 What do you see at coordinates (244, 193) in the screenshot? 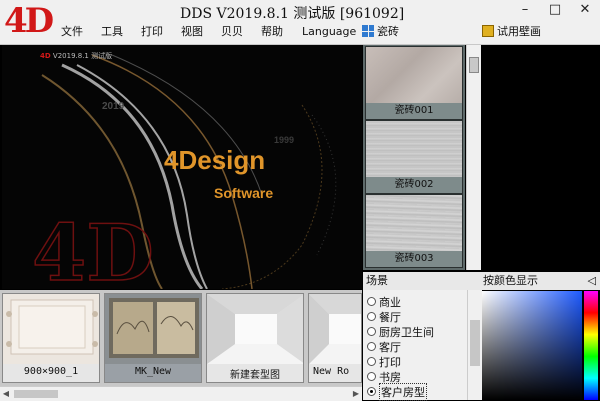
I see `splash-brand-subtitle: Software` at bounding box center [244, 193].